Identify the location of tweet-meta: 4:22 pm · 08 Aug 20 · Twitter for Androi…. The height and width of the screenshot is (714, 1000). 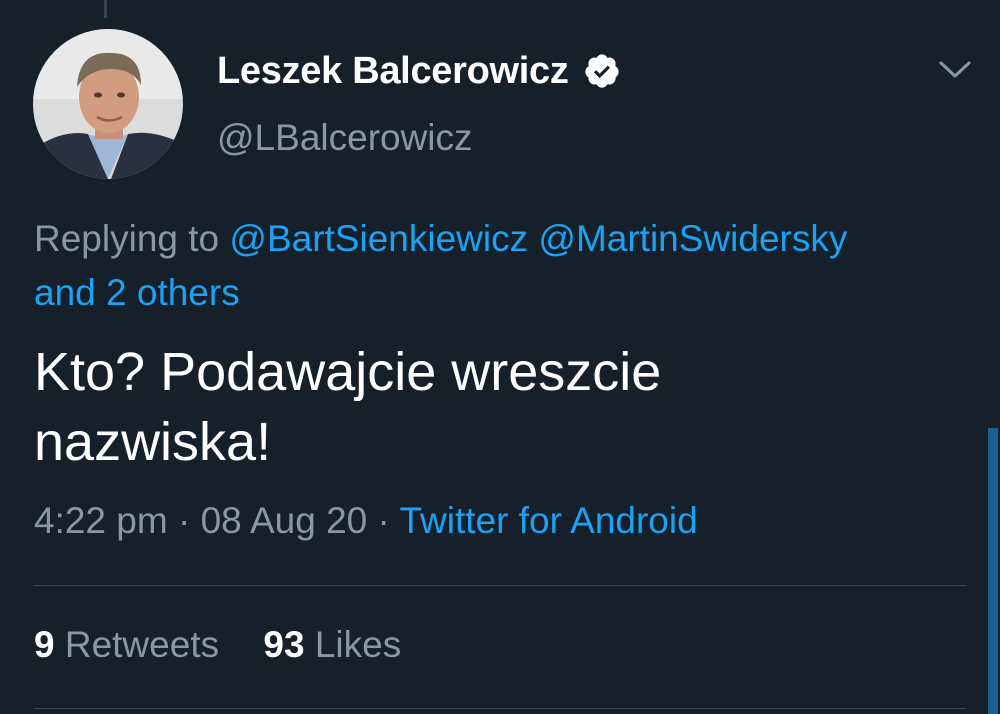
(366, 521).